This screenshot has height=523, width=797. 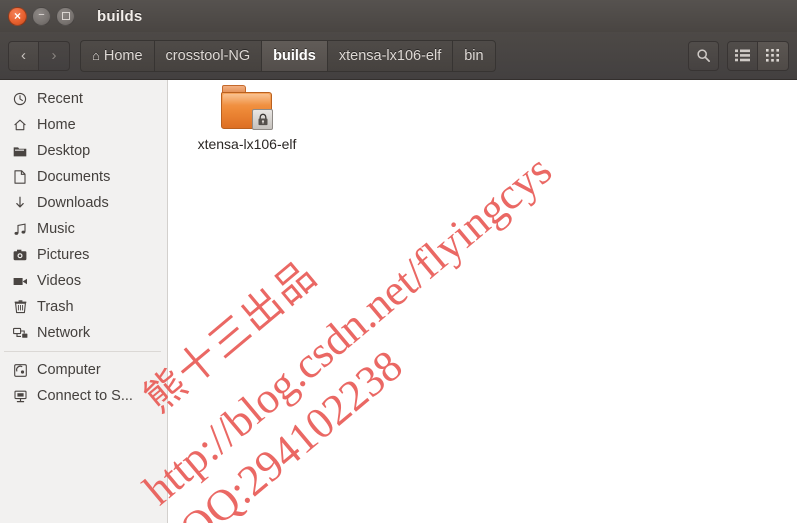 I want to click on lock-icon, so click(x=262, y=119).